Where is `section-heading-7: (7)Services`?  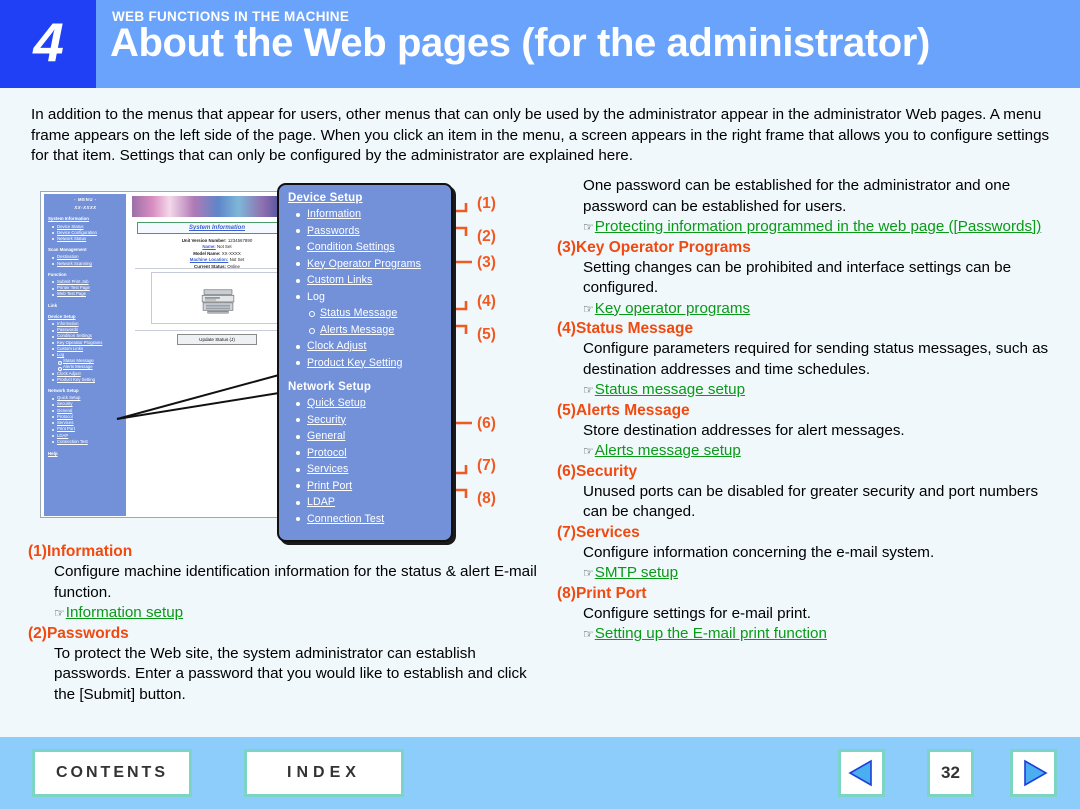
section-heading-7: (7)Services is located at coordinates (807, 532).